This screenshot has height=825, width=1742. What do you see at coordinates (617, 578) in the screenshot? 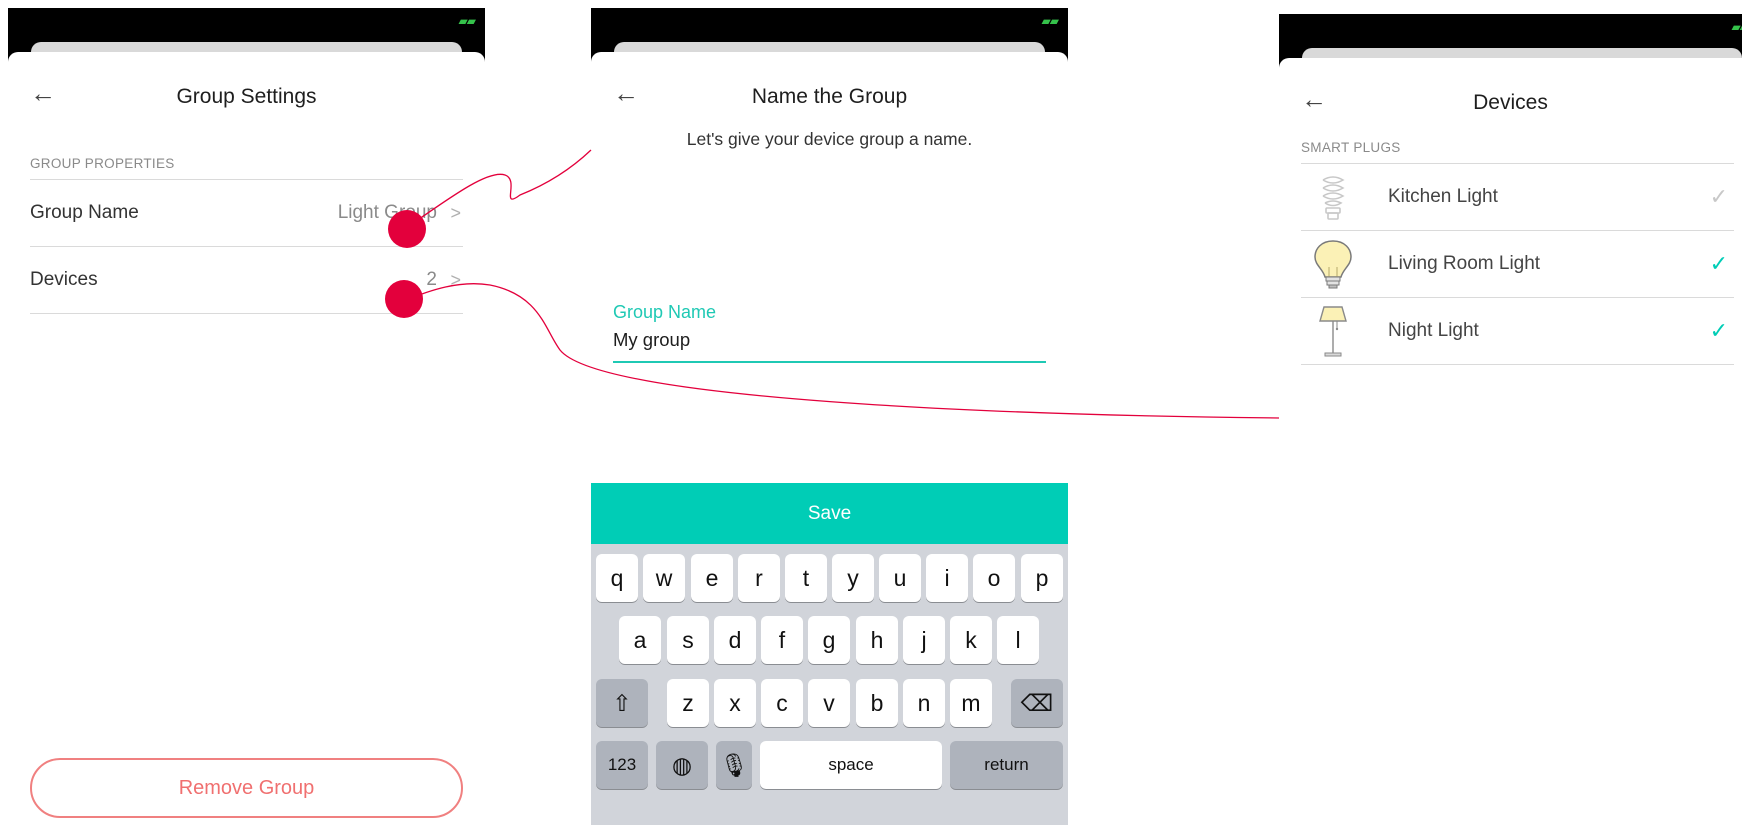
I see `key-q: q` at bounding box center [617, 578].